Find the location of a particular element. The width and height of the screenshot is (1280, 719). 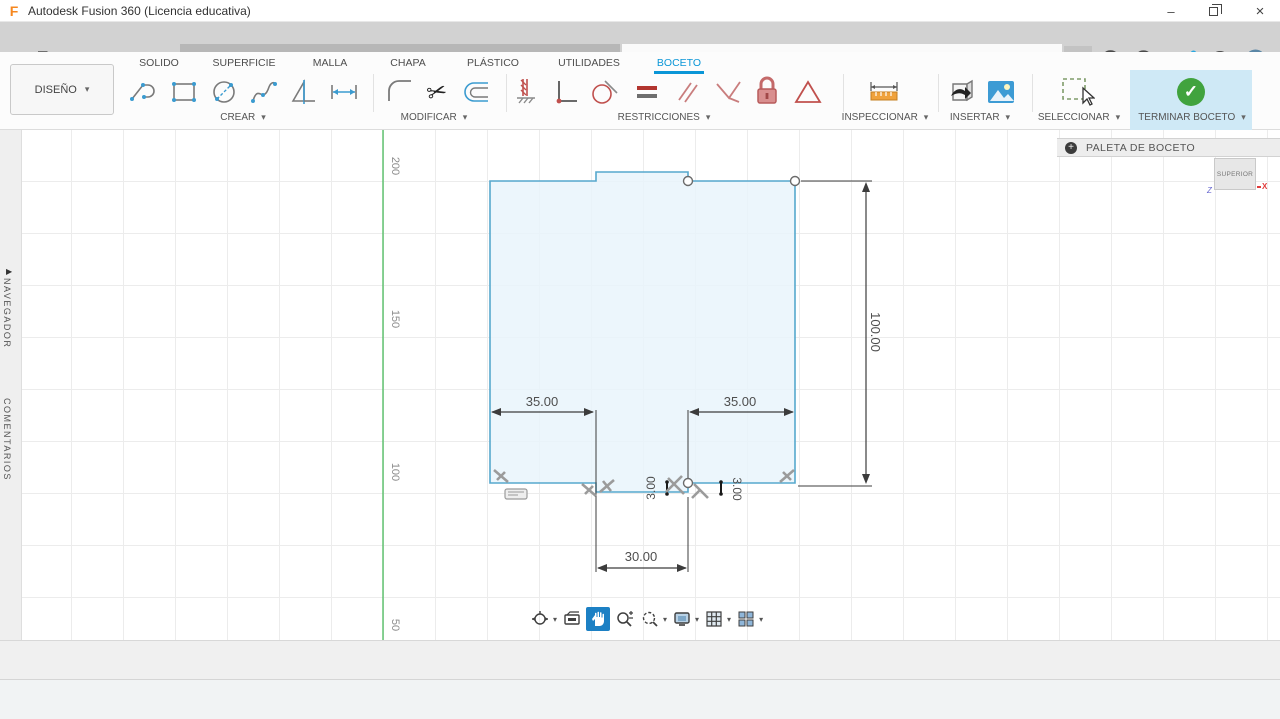

group-inspeccionar: INSPECCIONAR ▾ is located at coordinates (885, 117).